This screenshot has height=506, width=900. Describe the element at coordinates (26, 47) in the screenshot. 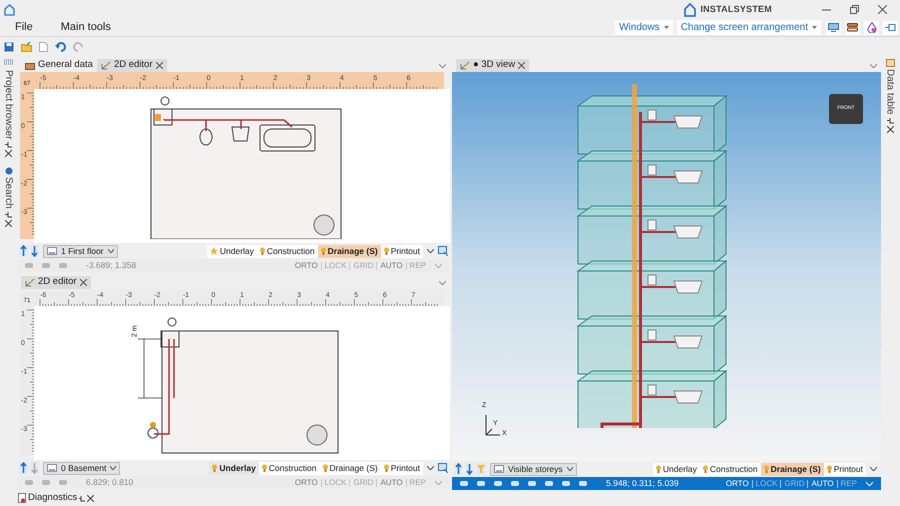

I see `folder-icon` at that location.